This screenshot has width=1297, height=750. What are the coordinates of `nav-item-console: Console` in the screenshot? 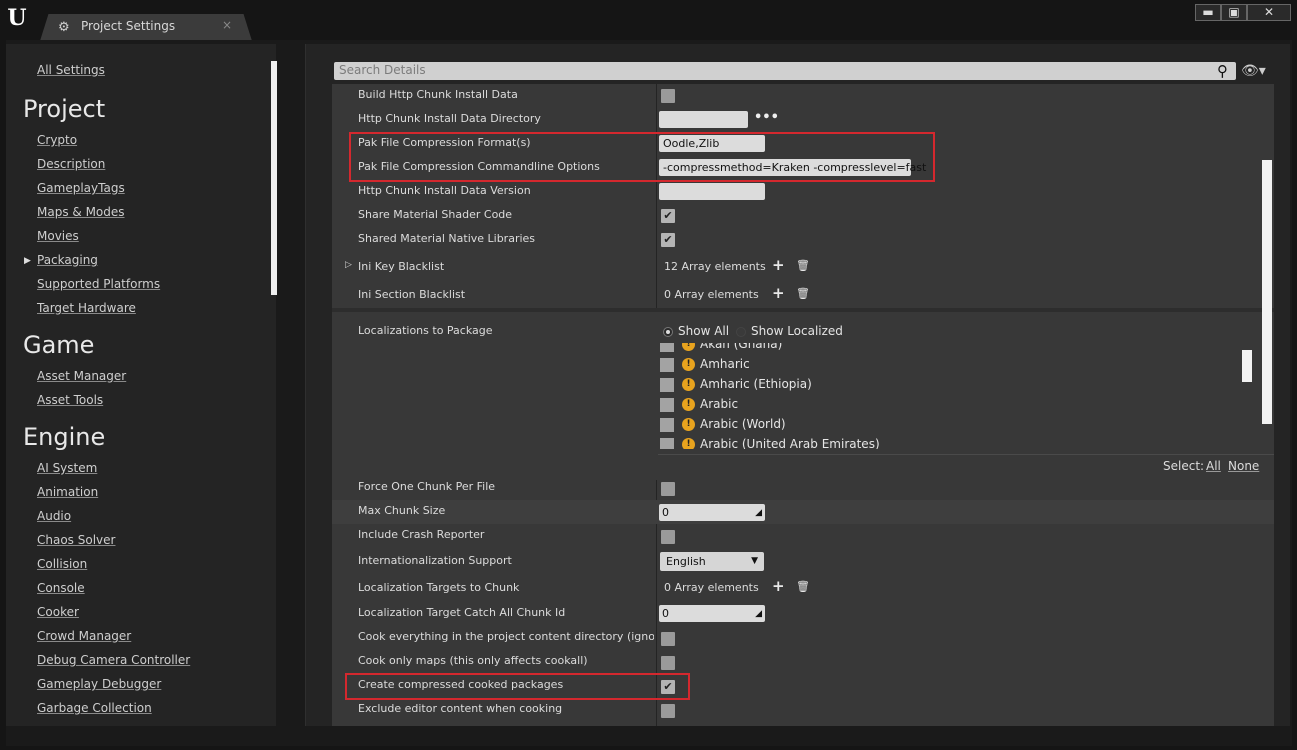 It's located at (61, 588).